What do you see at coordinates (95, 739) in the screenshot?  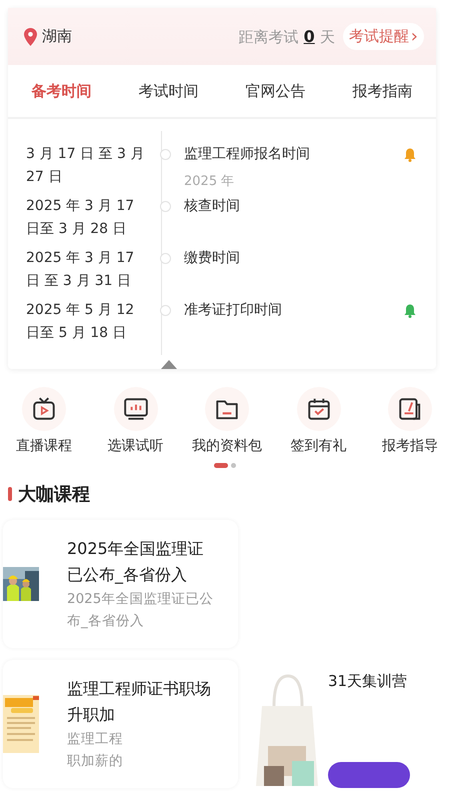 I see `course-subtitle: 监理工程` at bounding box center [95, 739].